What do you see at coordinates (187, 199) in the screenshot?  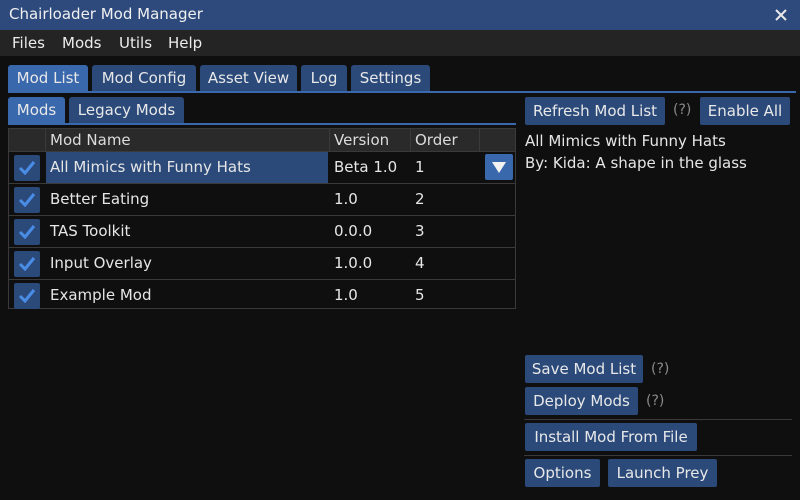 I see `mod-name-cell: Better Eating` at bounding box center [187, 199].